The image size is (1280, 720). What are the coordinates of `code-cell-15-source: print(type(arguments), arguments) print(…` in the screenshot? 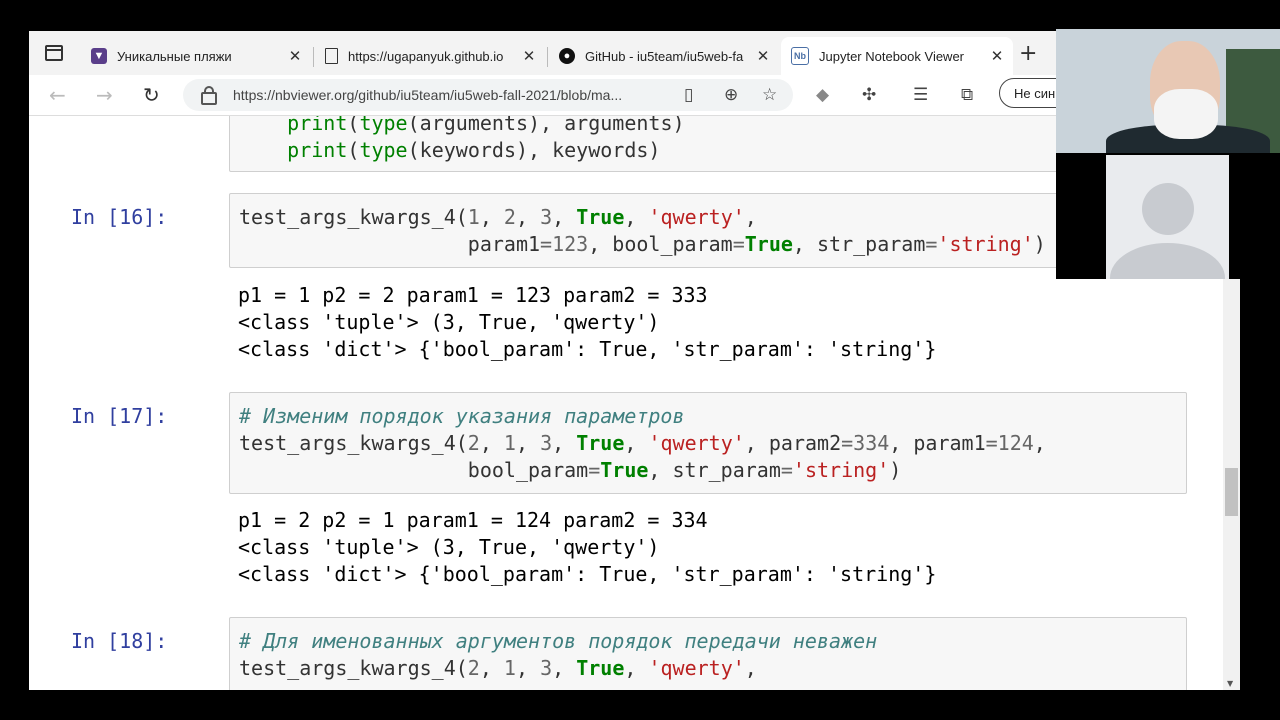 It's located at (486, 139).